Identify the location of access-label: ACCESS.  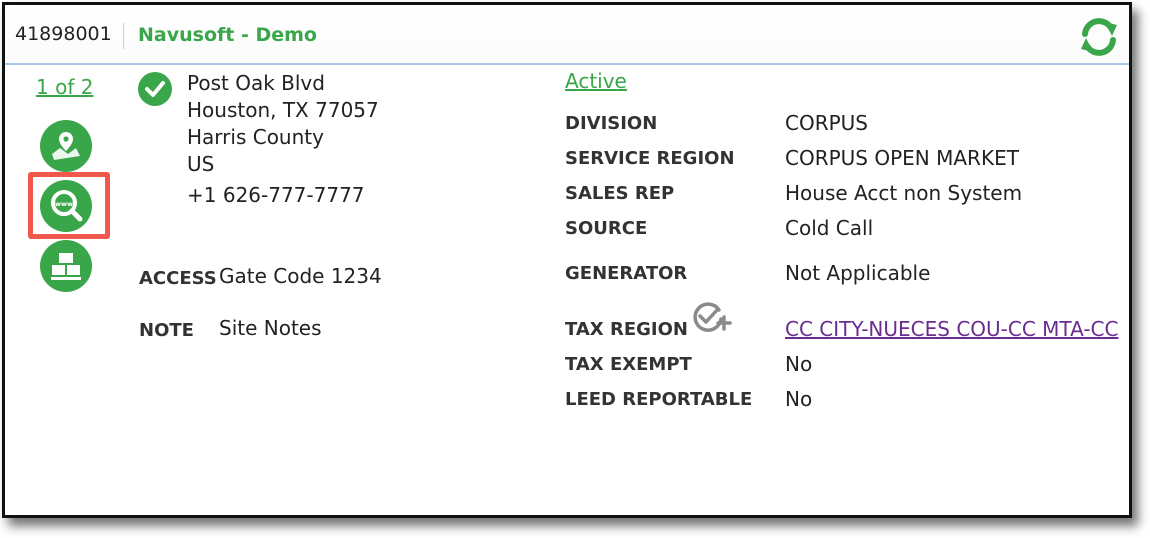
(178, 278).